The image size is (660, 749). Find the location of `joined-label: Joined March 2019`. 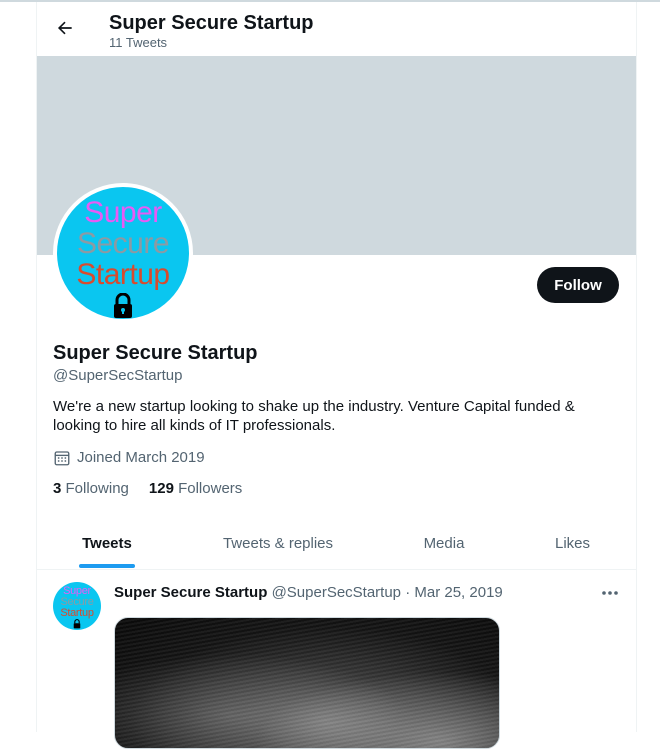

joined-label: Joined March 2019 is located at coordinates (141, 457).